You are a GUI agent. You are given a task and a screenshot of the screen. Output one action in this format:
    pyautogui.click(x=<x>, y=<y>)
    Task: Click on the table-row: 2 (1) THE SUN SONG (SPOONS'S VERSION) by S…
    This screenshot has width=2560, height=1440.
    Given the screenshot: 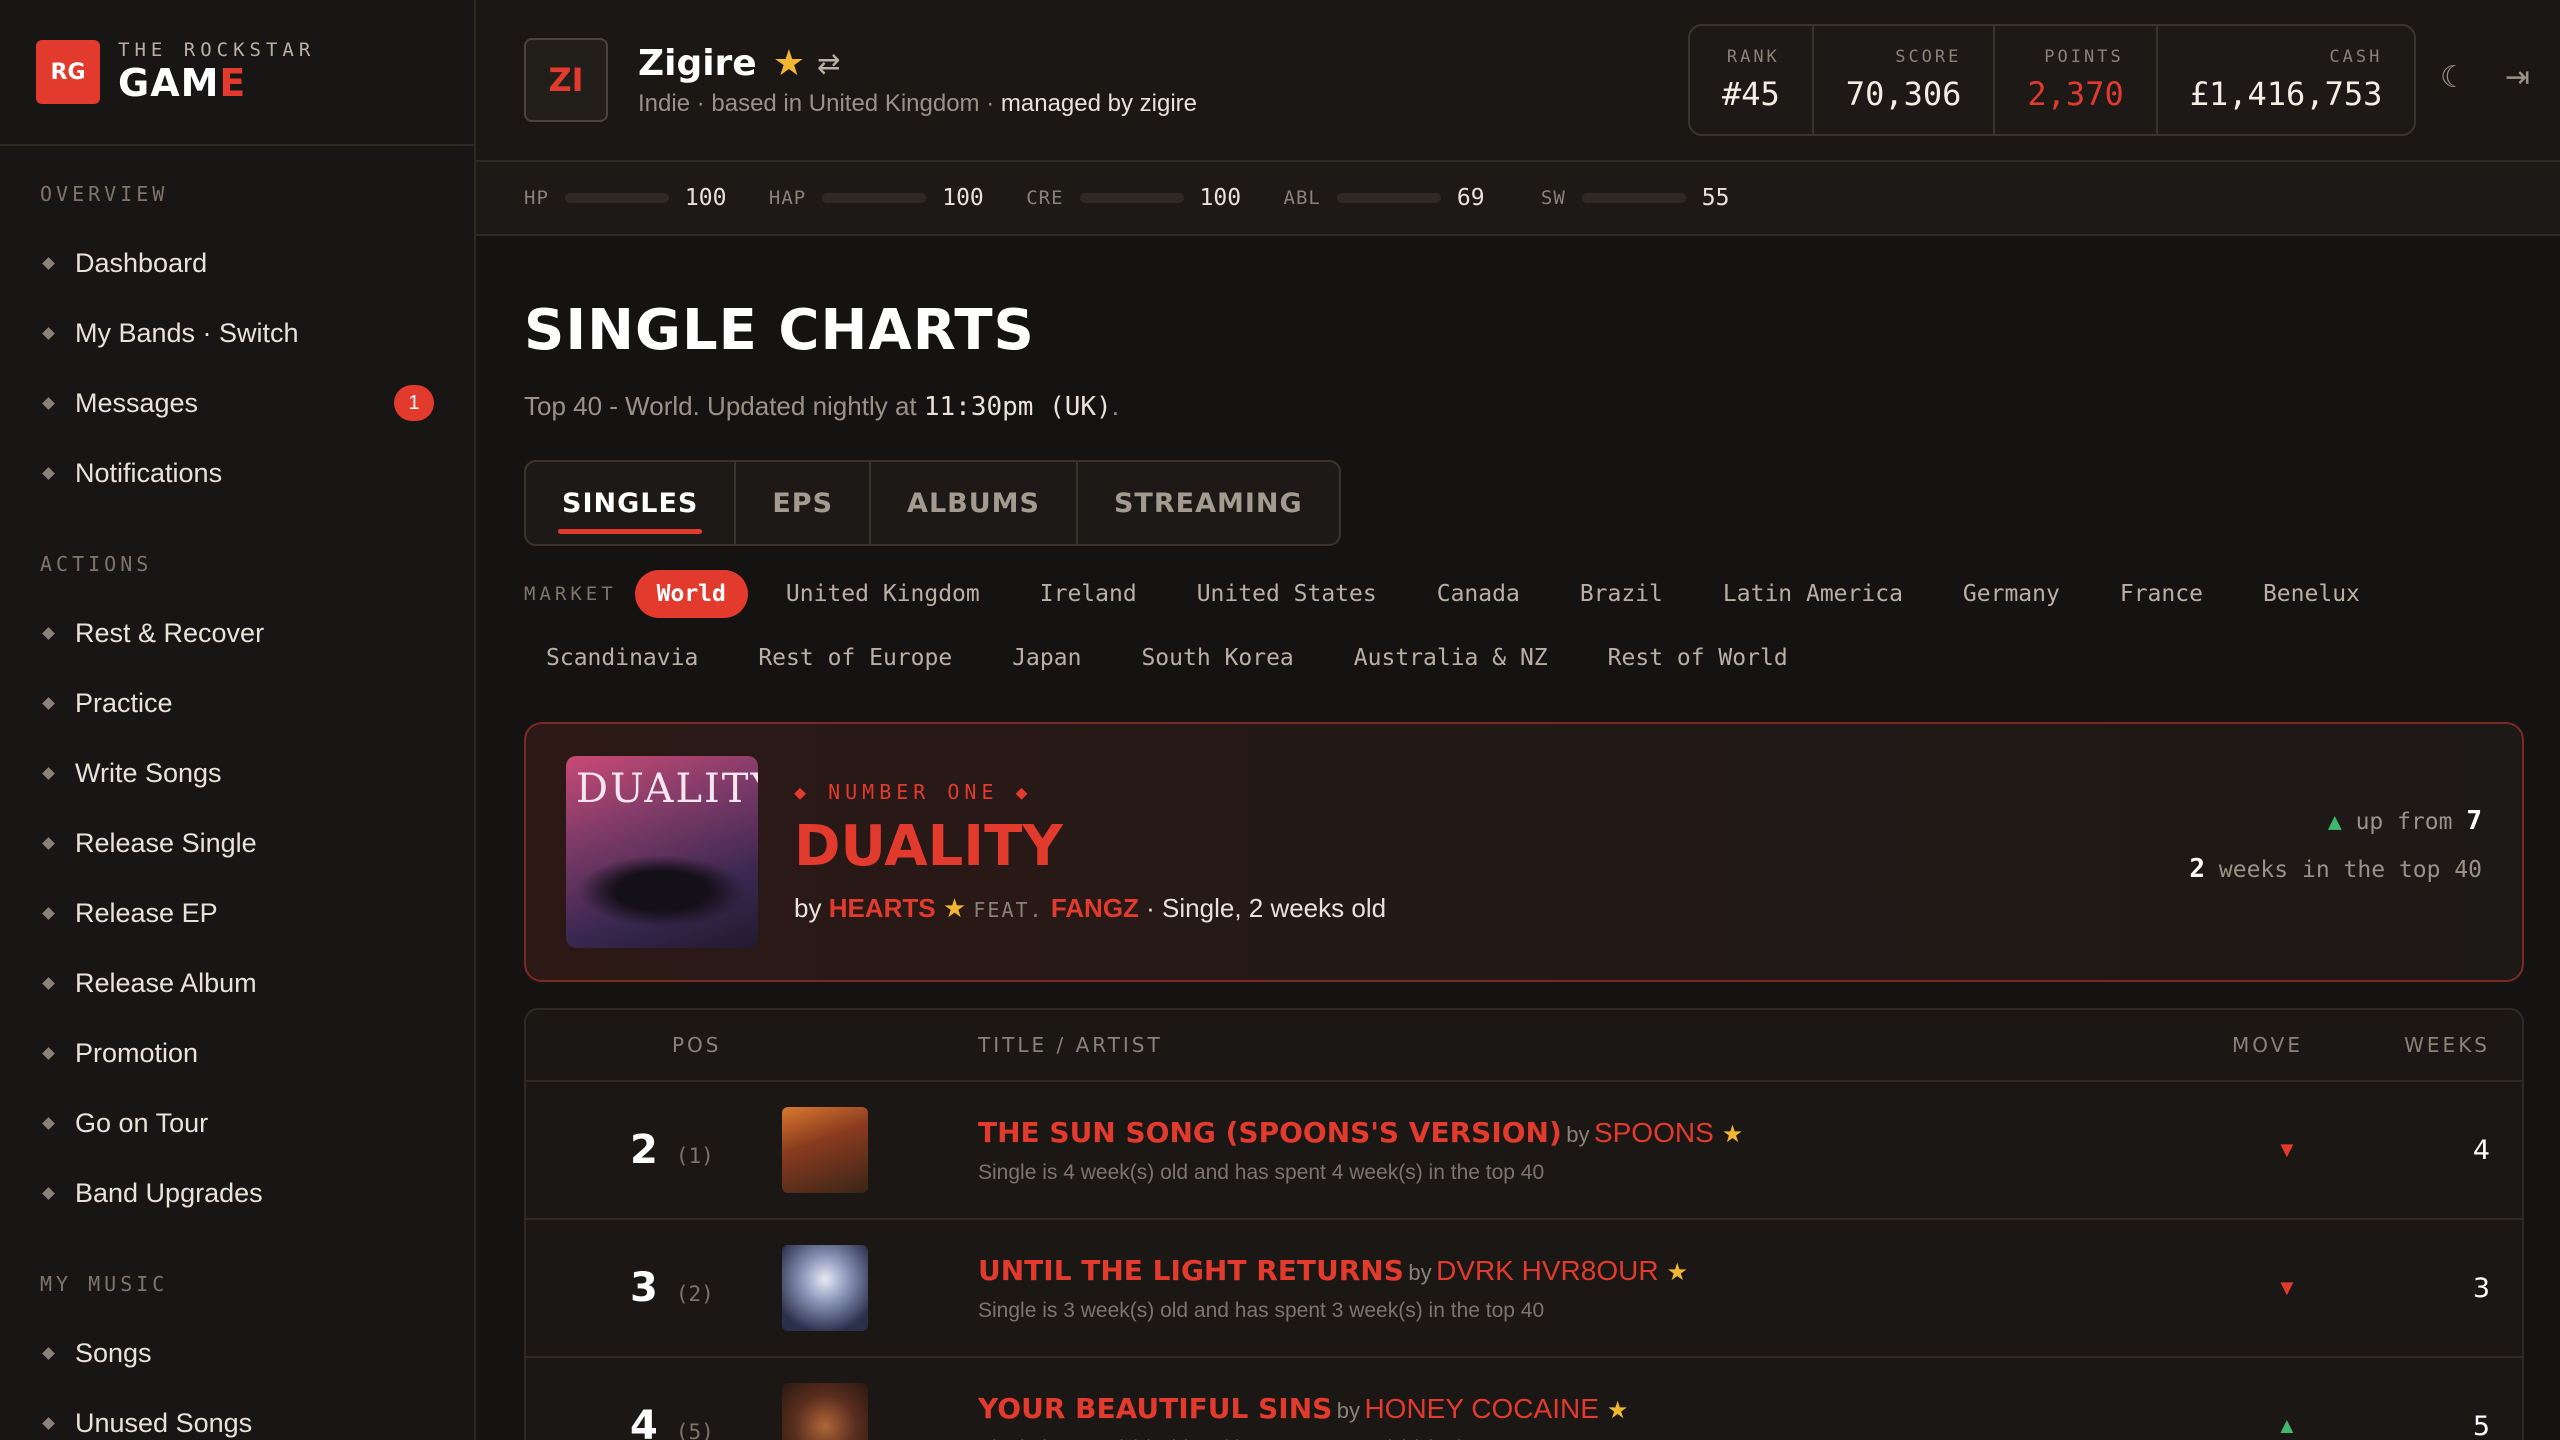 What is the action you would take?
    pyautogui.click(x=1524, y=1151)
    